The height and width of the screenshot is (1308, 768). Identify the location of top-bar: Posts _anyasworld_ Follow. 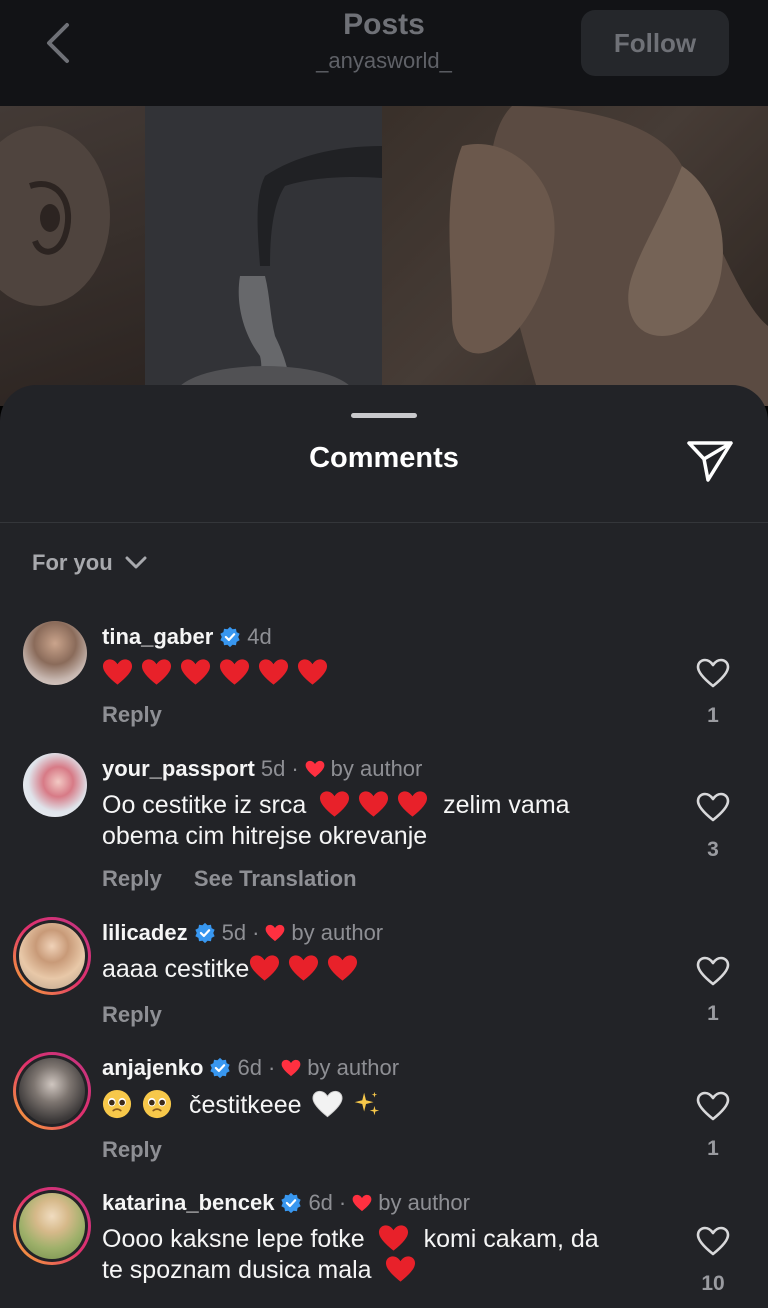
(384, 53).